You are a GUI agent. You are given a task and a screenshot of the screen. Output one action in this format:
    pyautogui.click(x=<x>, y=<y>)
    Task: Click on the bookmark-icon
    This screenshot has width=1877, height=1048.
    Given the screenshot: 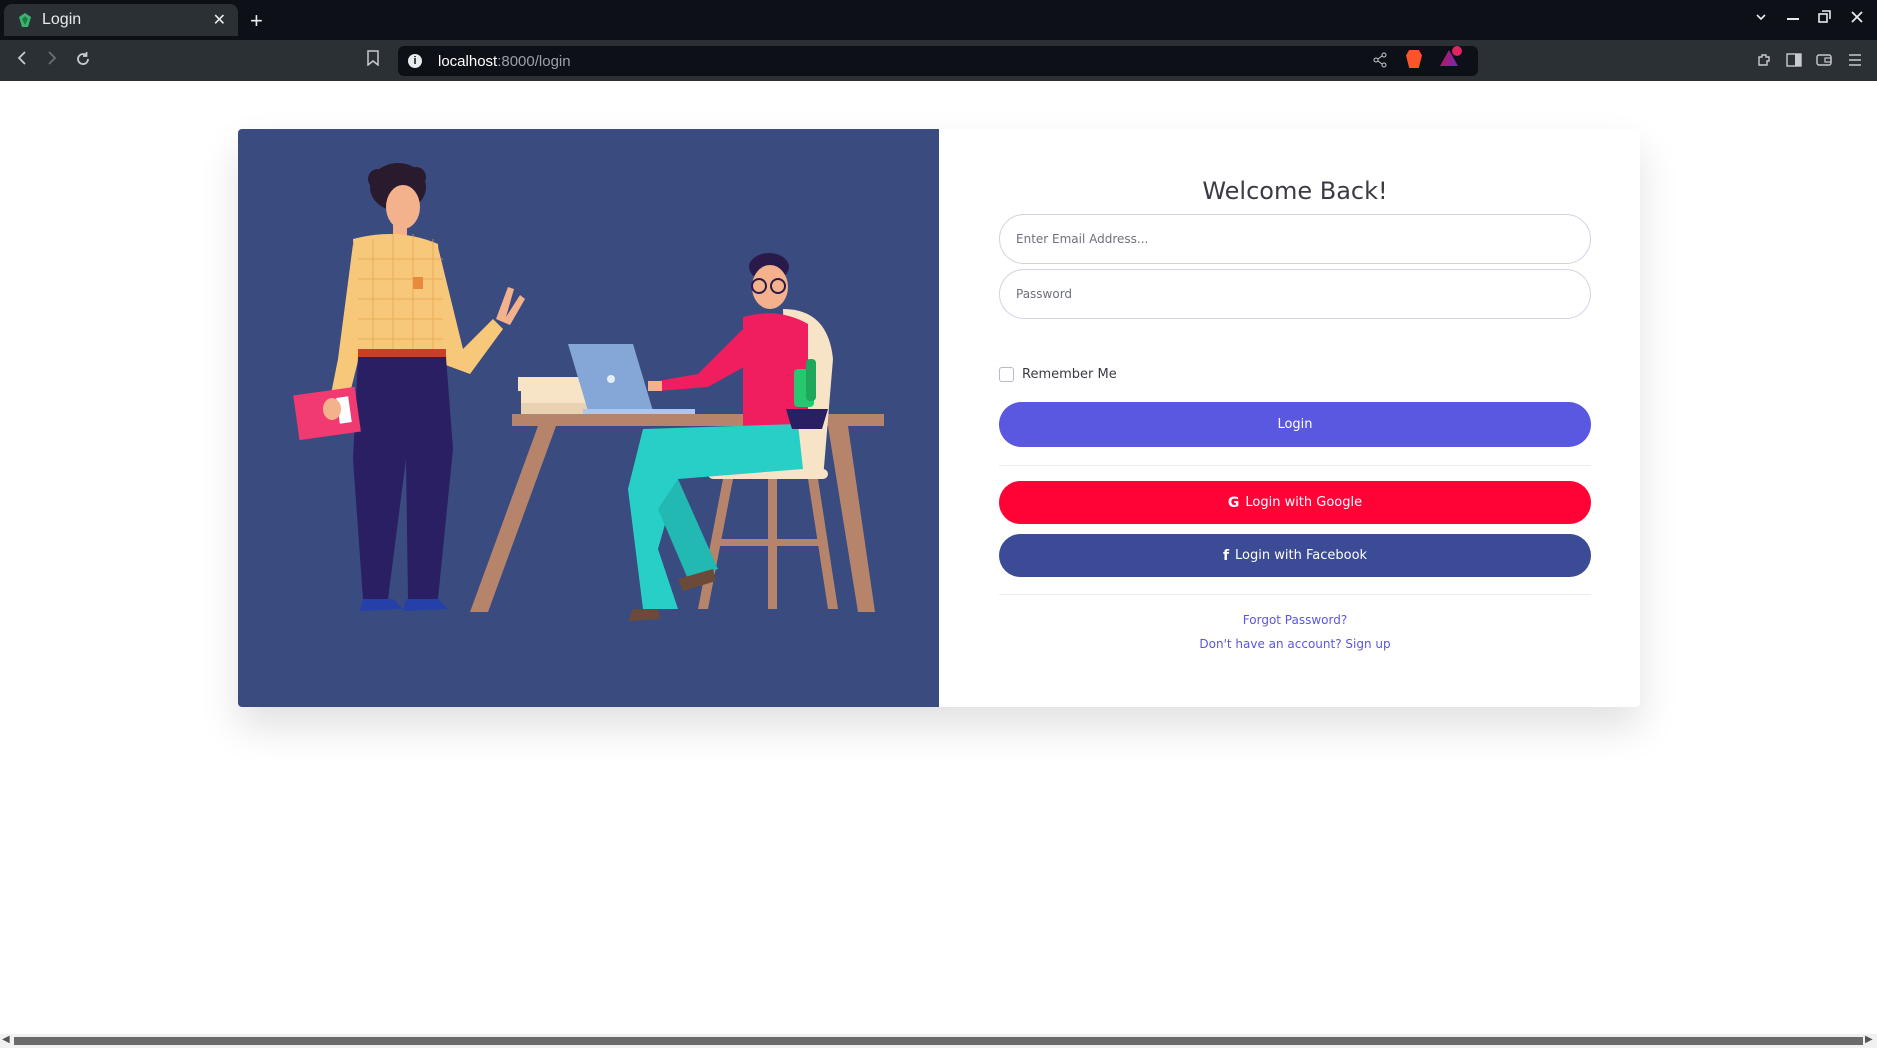 What is the action you would take?
    pyautogui.click(x=373, y=58)
    